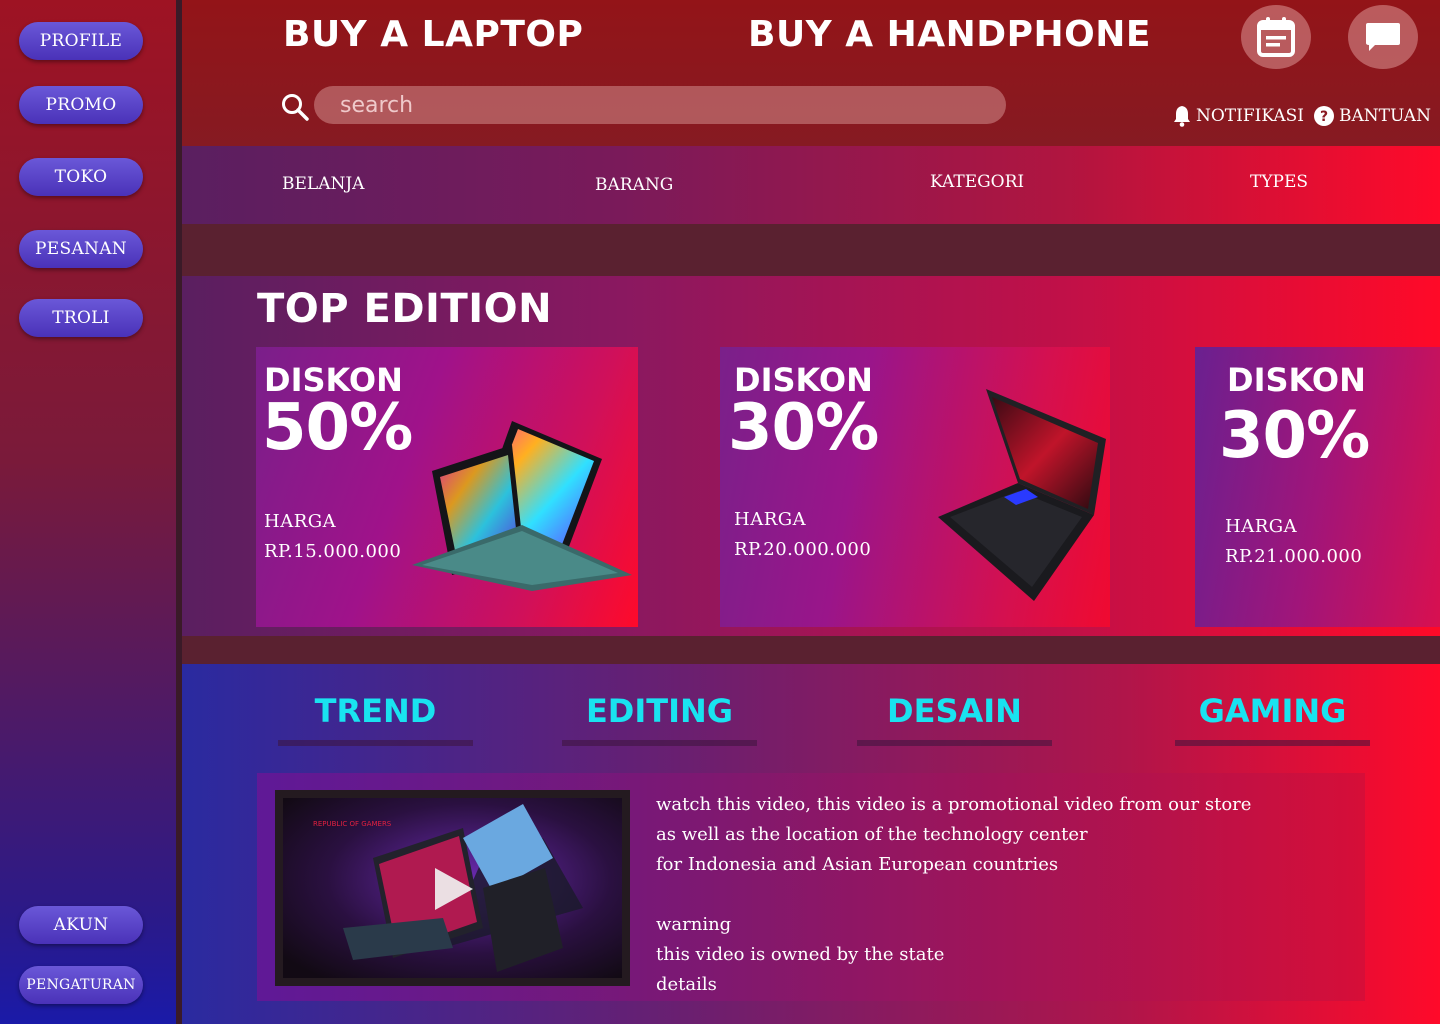 This screenshot has height=1024, width=1440. I want to click on video-text-line, so click(1006, 895).